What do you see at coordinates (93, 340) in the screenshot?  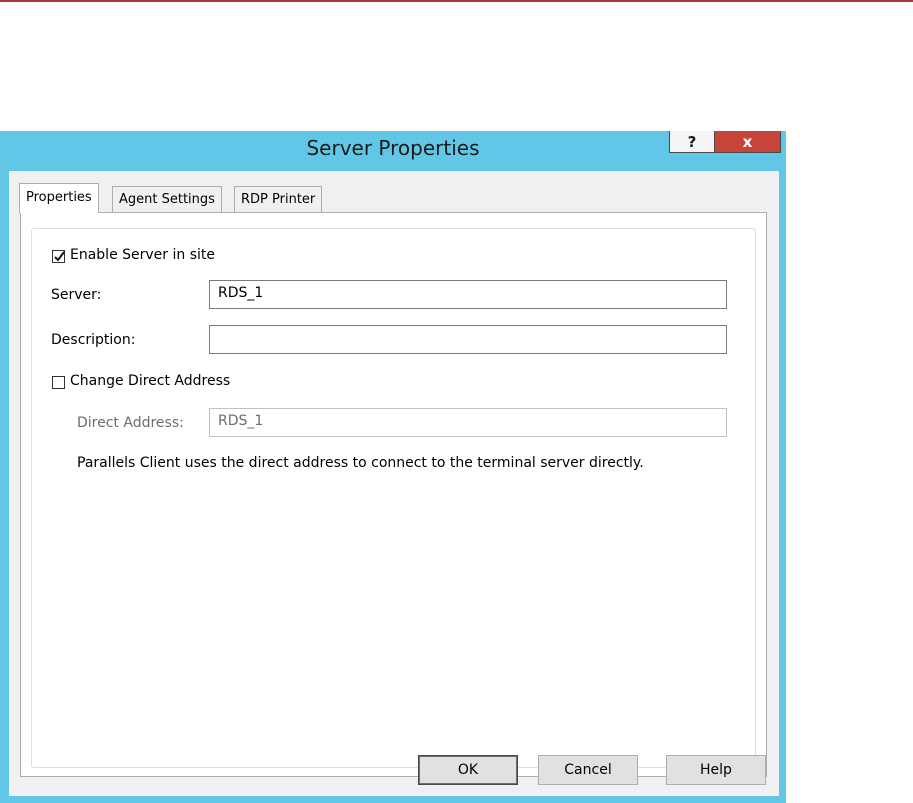 I see `description-label: Description:` at bounding box center [93, 340].